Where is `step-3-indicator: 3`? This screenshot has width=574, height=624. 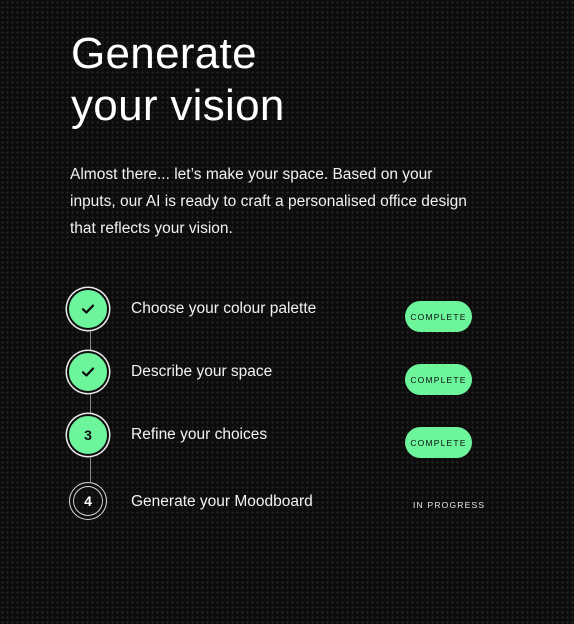
step-3-indicator: 3 is located at coordinates (88, 435).